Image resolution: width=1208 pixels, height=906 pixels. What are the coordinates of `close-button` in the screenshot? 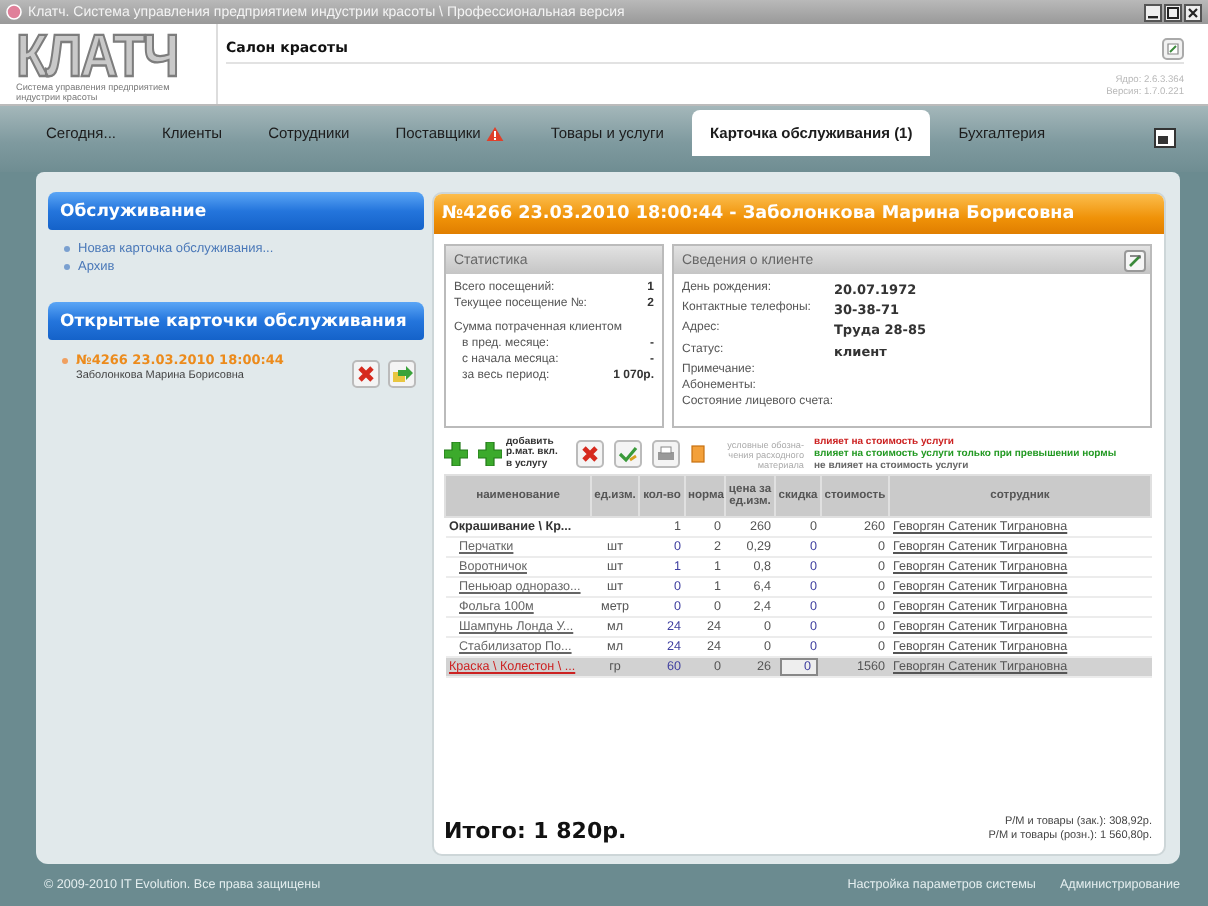 It's located at (1193, 12).